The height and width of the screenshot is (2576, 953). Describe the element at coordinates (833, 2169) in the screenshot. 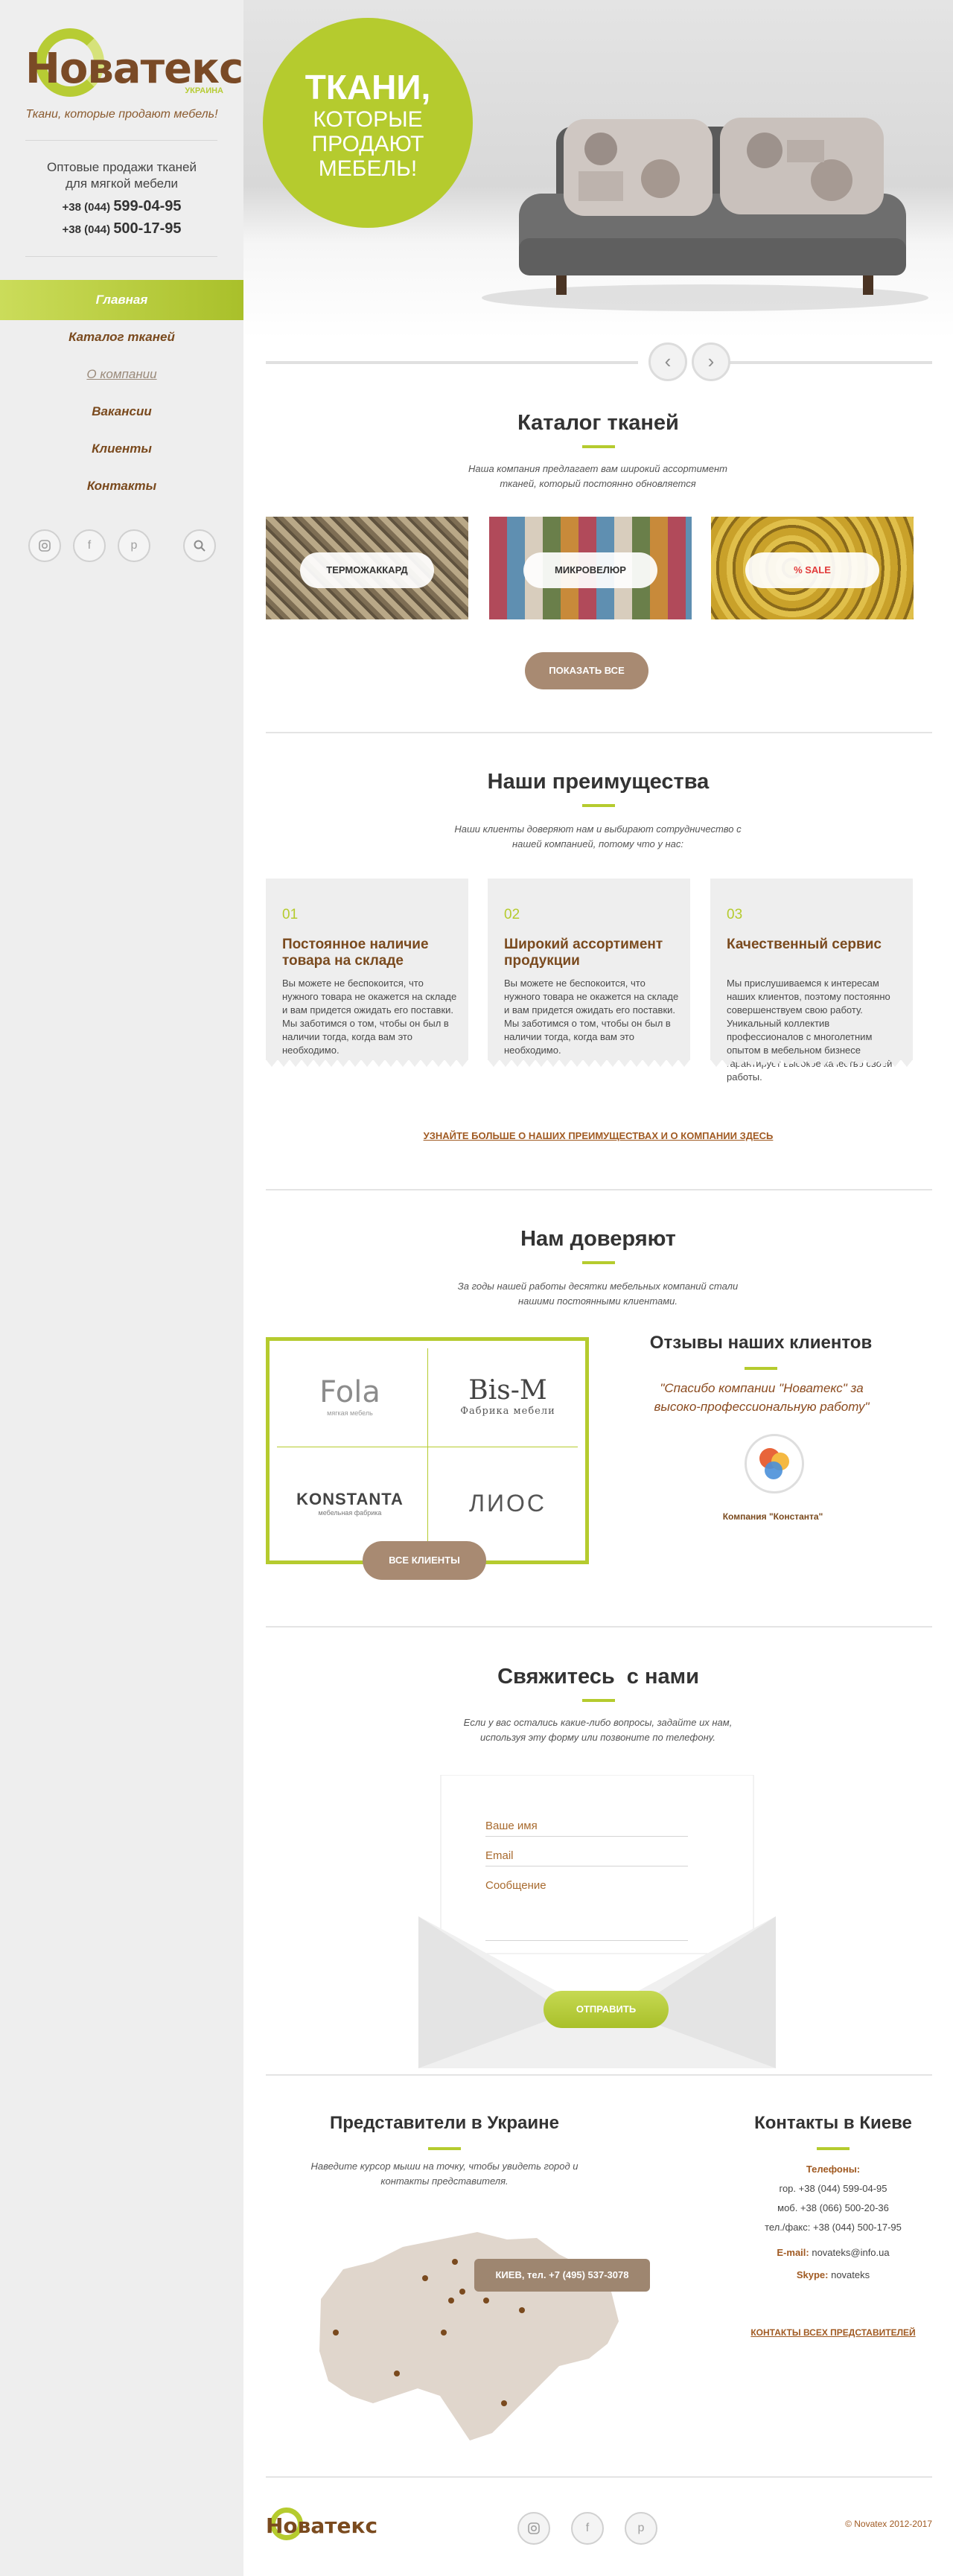

I see `phones-label-text: Телефоны:` at that location.